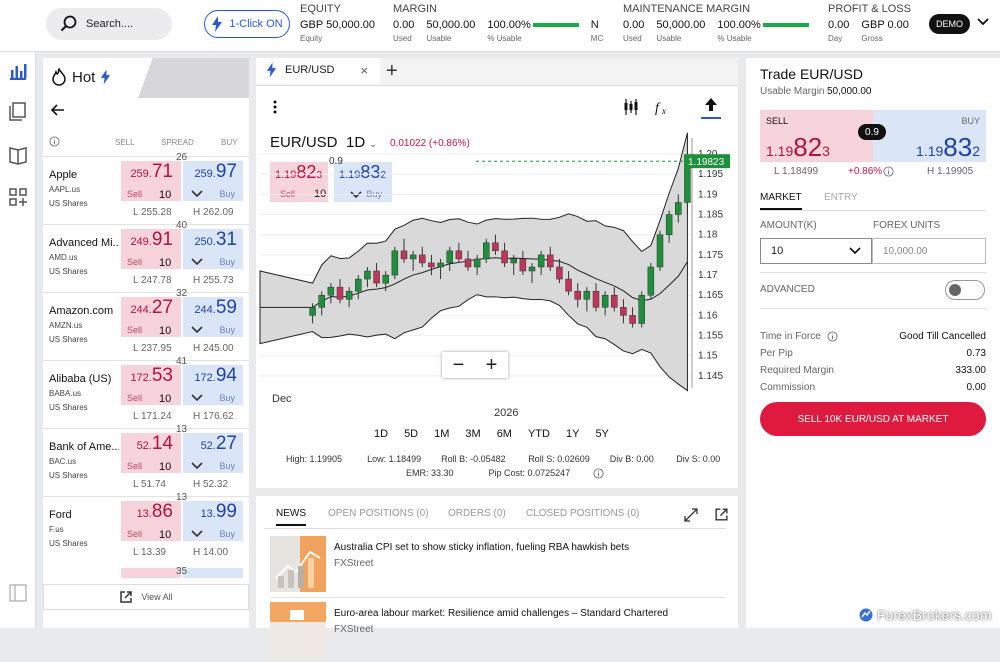 The image size is (1000, 662). I want to click on buy-price: 259.97, so click(213, 174).